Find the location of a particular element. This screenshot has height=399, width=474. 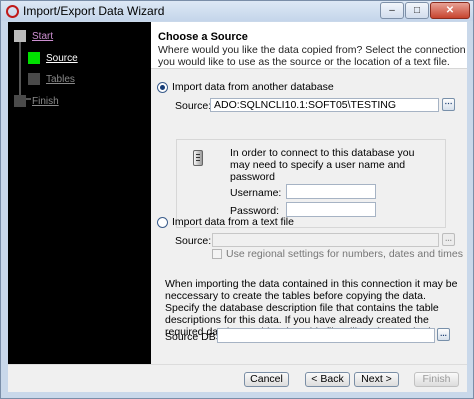

back-button: < Back is located at coordinates (327, 379).